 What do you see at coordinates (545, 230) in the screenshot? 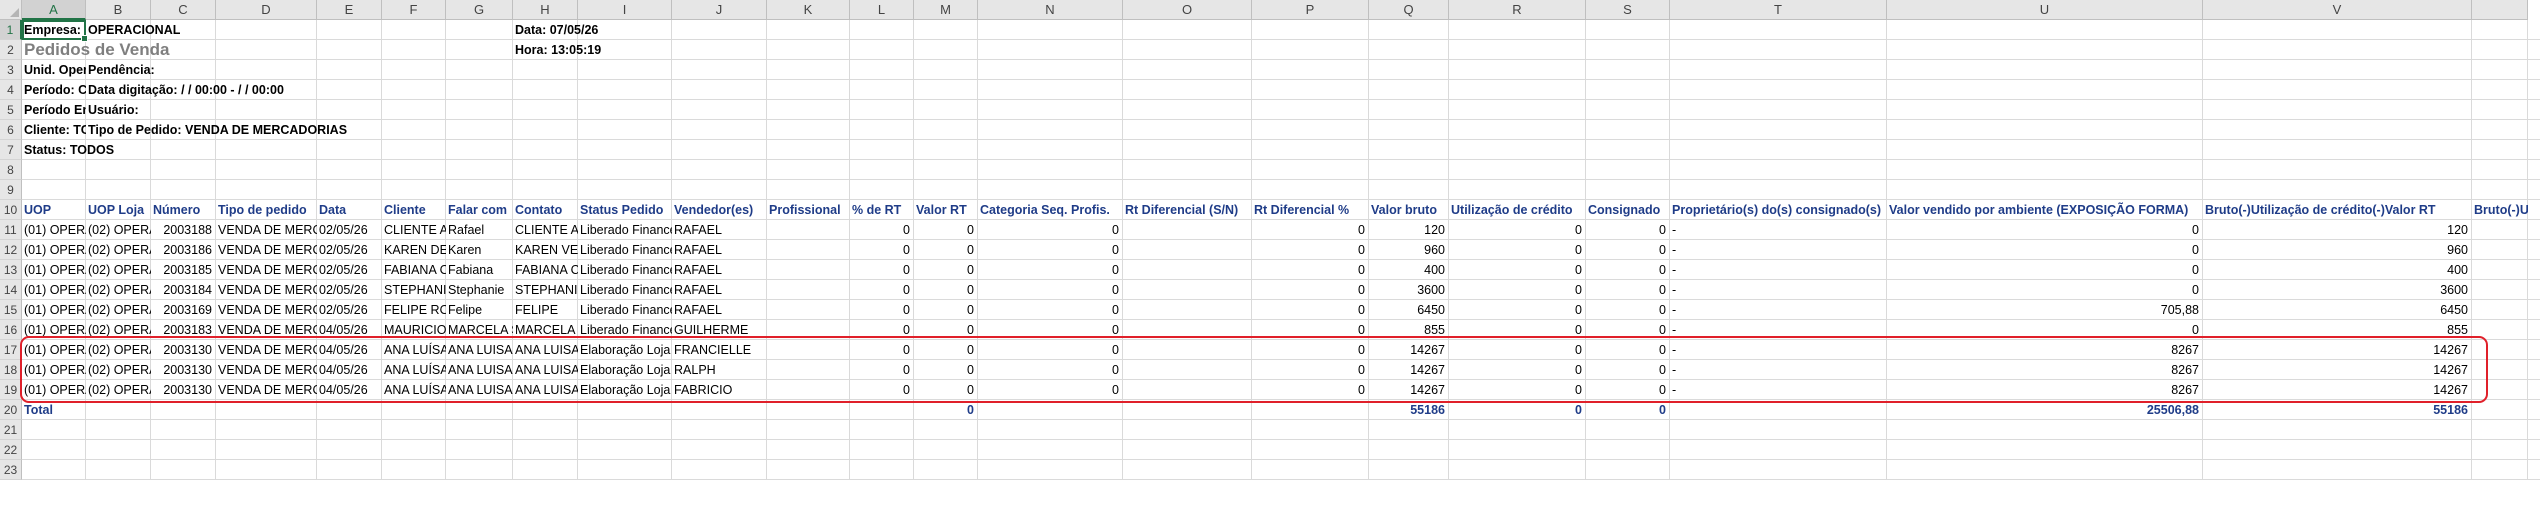
I see `table-cell: CLIENTE A` at bounding box center [545, 230].